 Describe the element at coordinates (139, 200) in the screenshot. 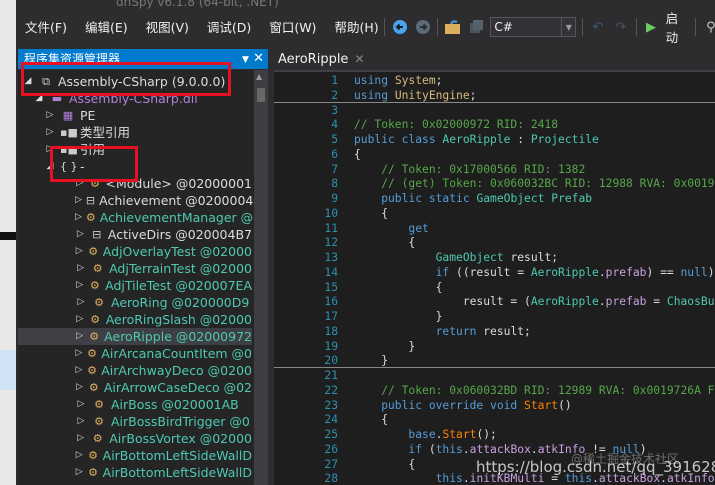

I see `tree-item: ▷ ⊟ Achievement @02000048` at that location.